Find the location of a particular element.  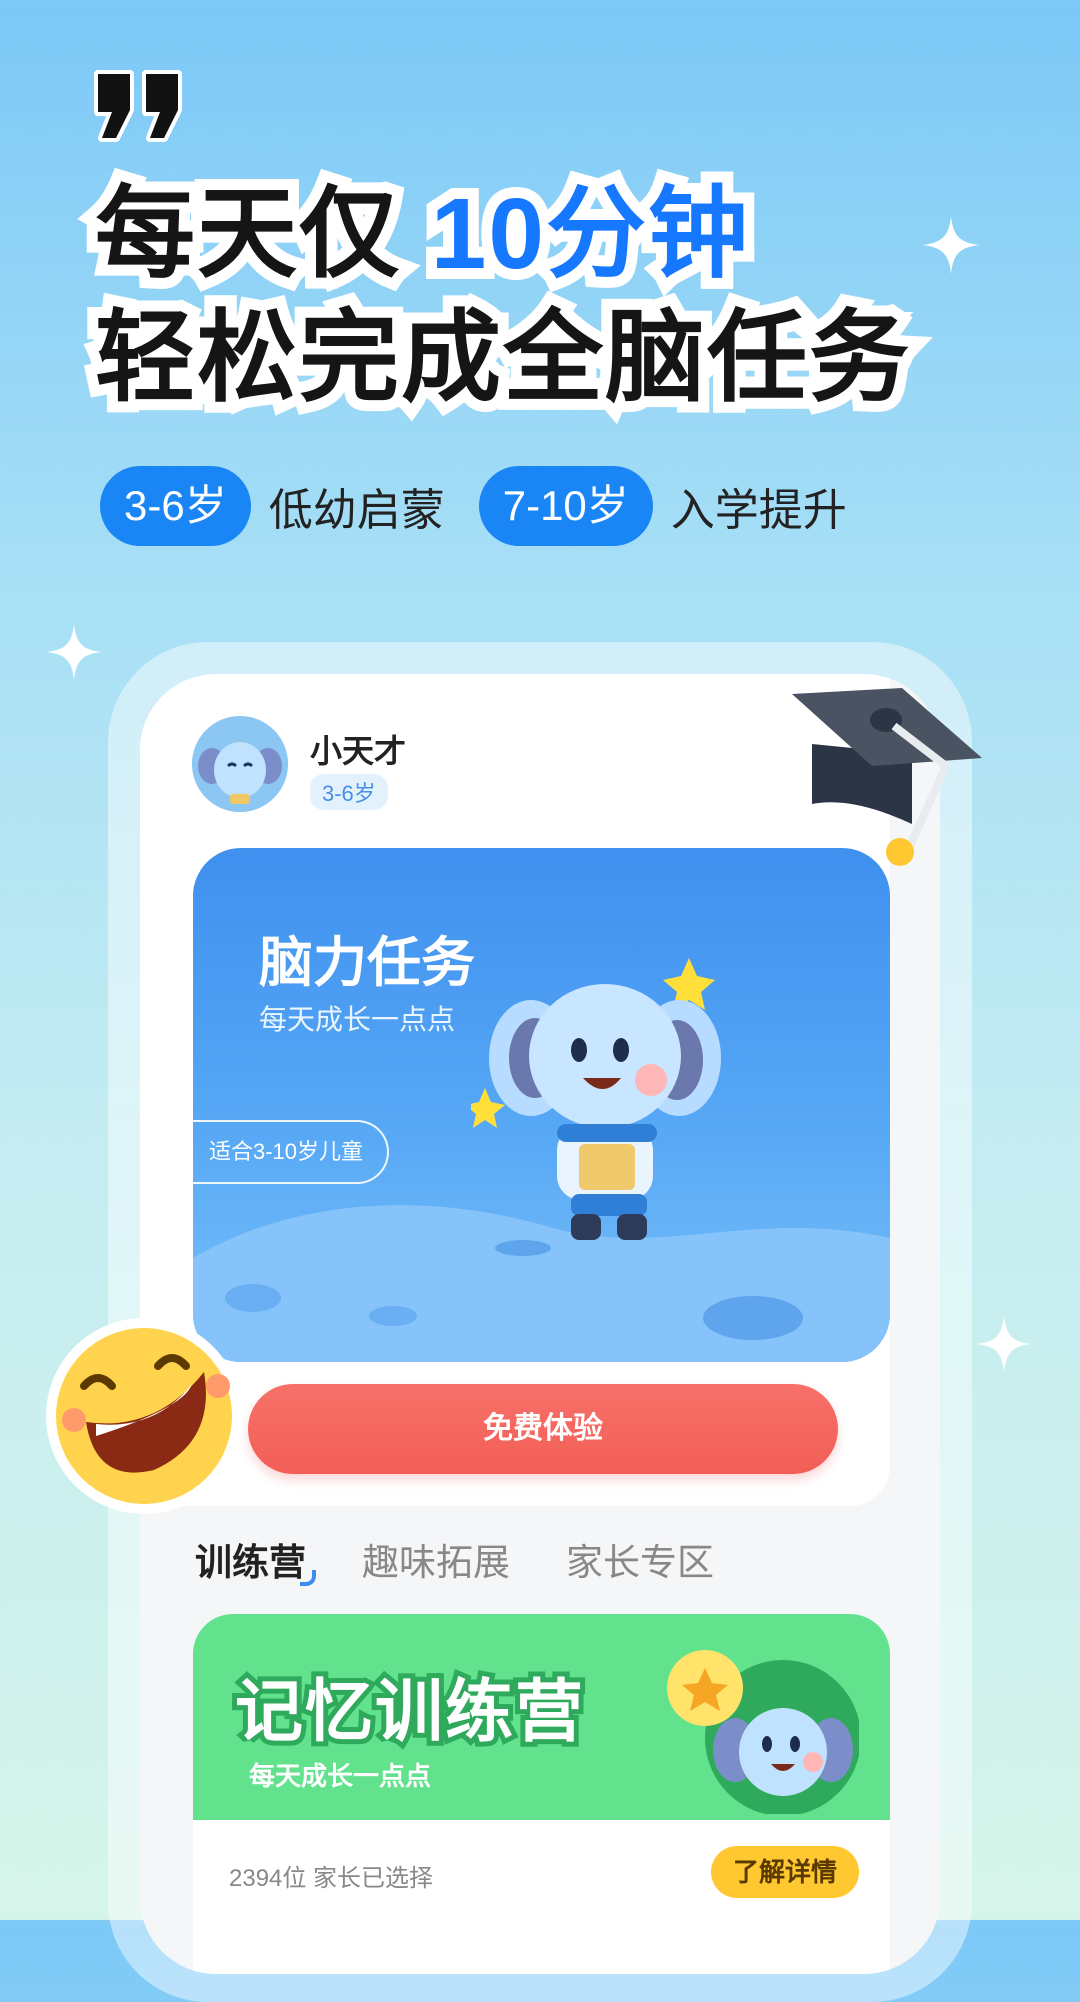

camp-card-header: 记忆训练营 每天成长一点点 is located at coordinates (541, 1717).